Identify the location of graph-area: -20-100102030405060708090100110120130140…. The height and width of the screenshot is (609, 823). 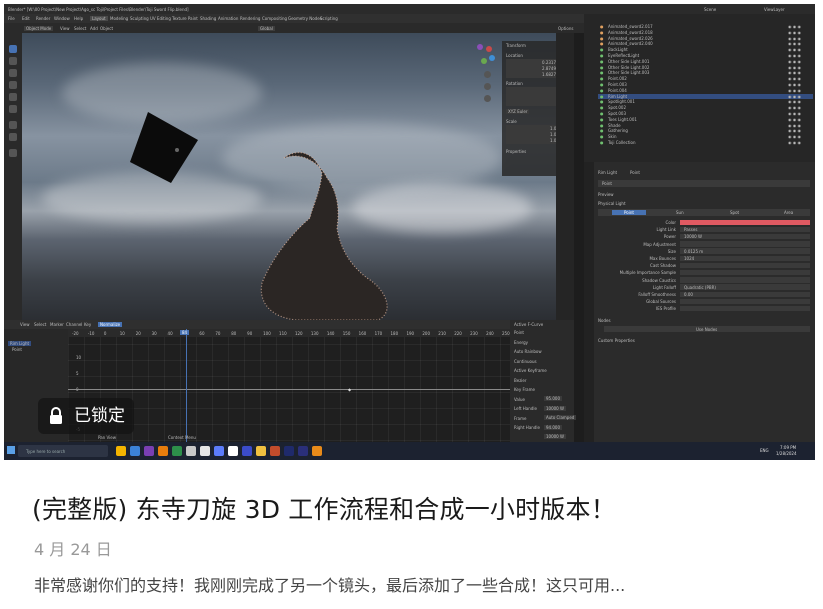
(289, 385).